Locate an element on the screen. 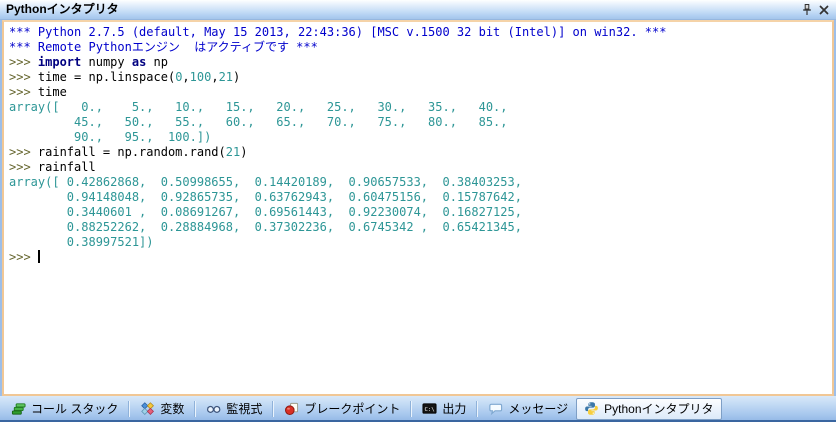 Image resolution: width=836 pixels, height=422 pixels. console-text-code: numpy is located at coordinates (106, 62).